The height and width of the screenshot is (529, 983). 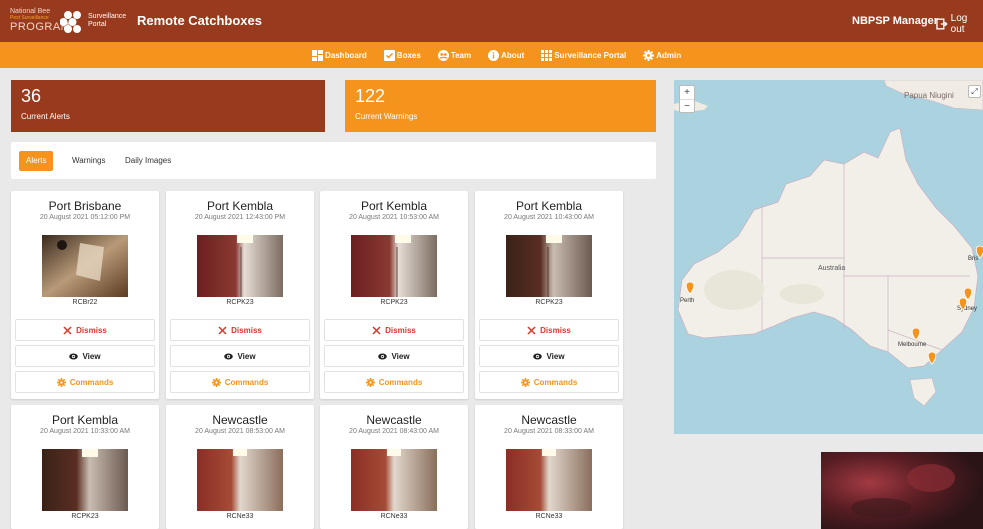 What do you see at coordinates (85, 217) in the screenshot?
I see `card-timestamp: 20 August 2021 05:12:00 PM` at bounding box center [85, 217].